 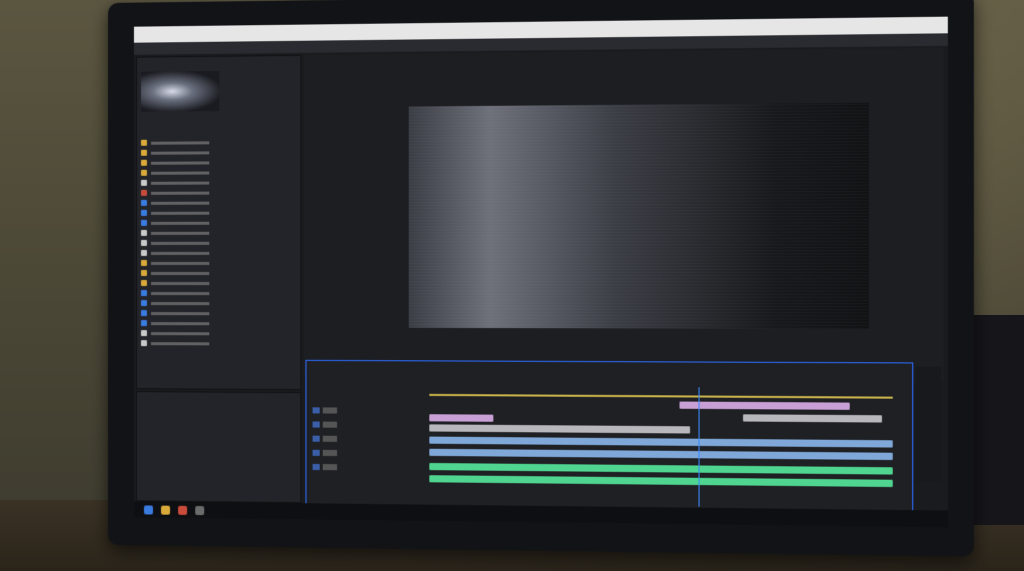 What do you see at coordinates (148, 509) in the screenshot?
I see `start-icon` at bounding box center [148, 509].